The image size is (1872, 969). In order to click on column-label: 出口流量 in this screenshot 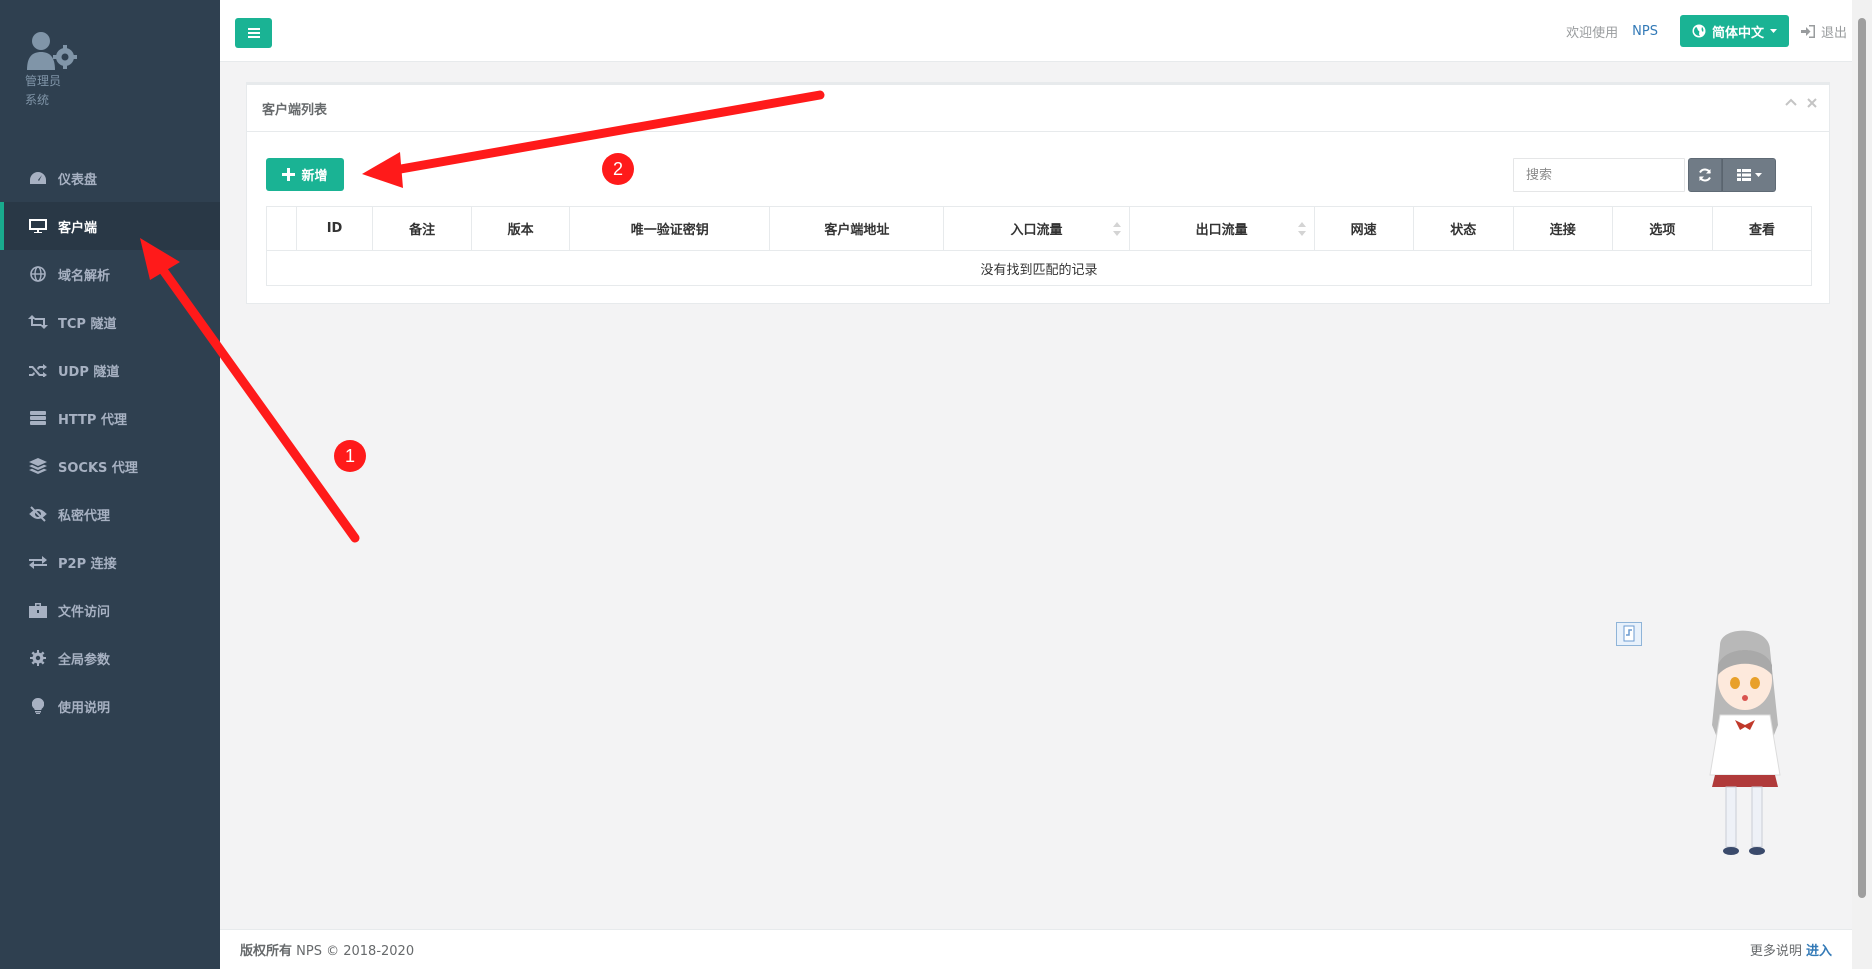, I will do `click(1221, 230)`.